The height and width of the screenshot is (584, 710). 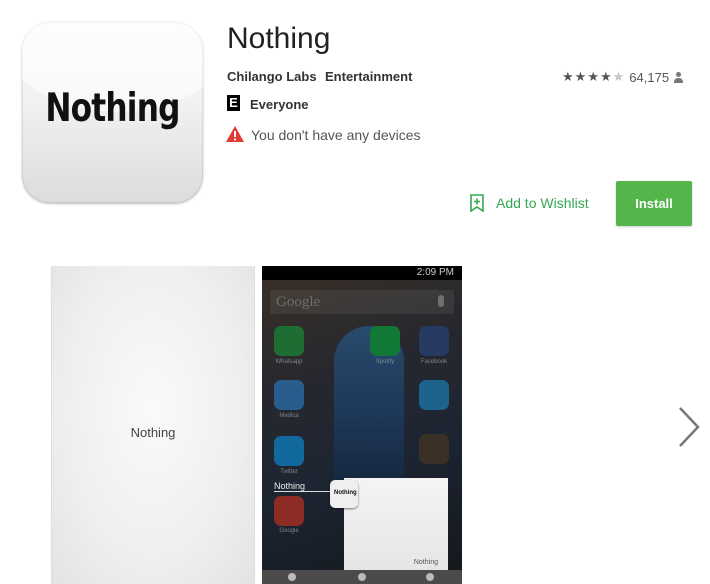 I want to click on device-warning: You don't have any devices, so click(x=336, y=135).